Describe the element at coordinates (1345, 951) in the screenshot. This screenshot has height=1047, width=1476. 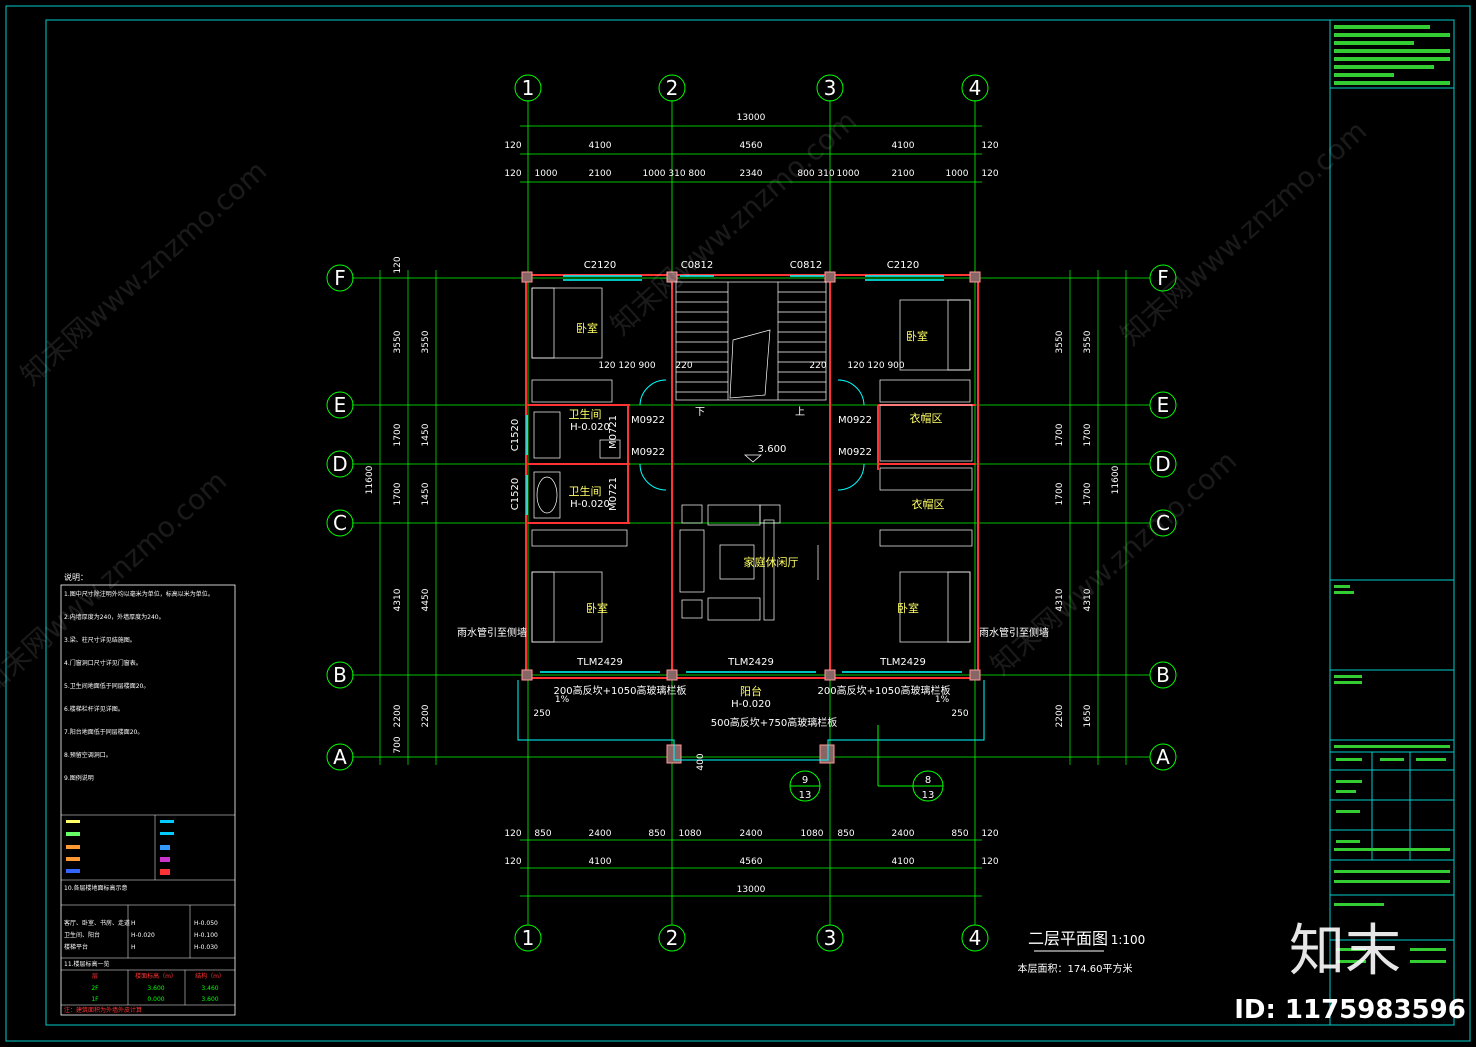
I see `brand-logo: 知末` at that location.